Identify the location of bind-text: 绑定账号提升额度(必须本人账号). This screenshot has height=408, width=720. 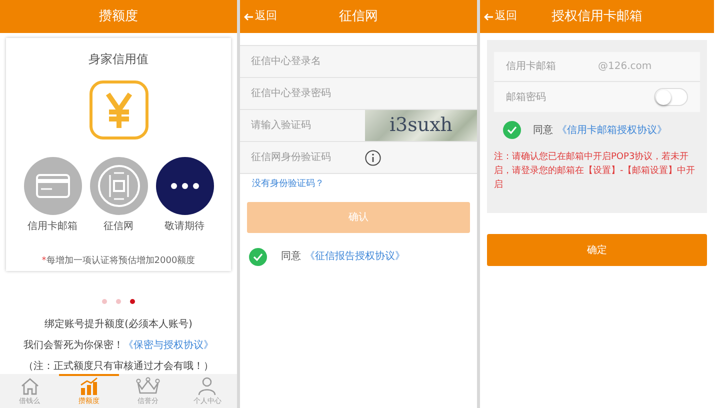
(119, 325).